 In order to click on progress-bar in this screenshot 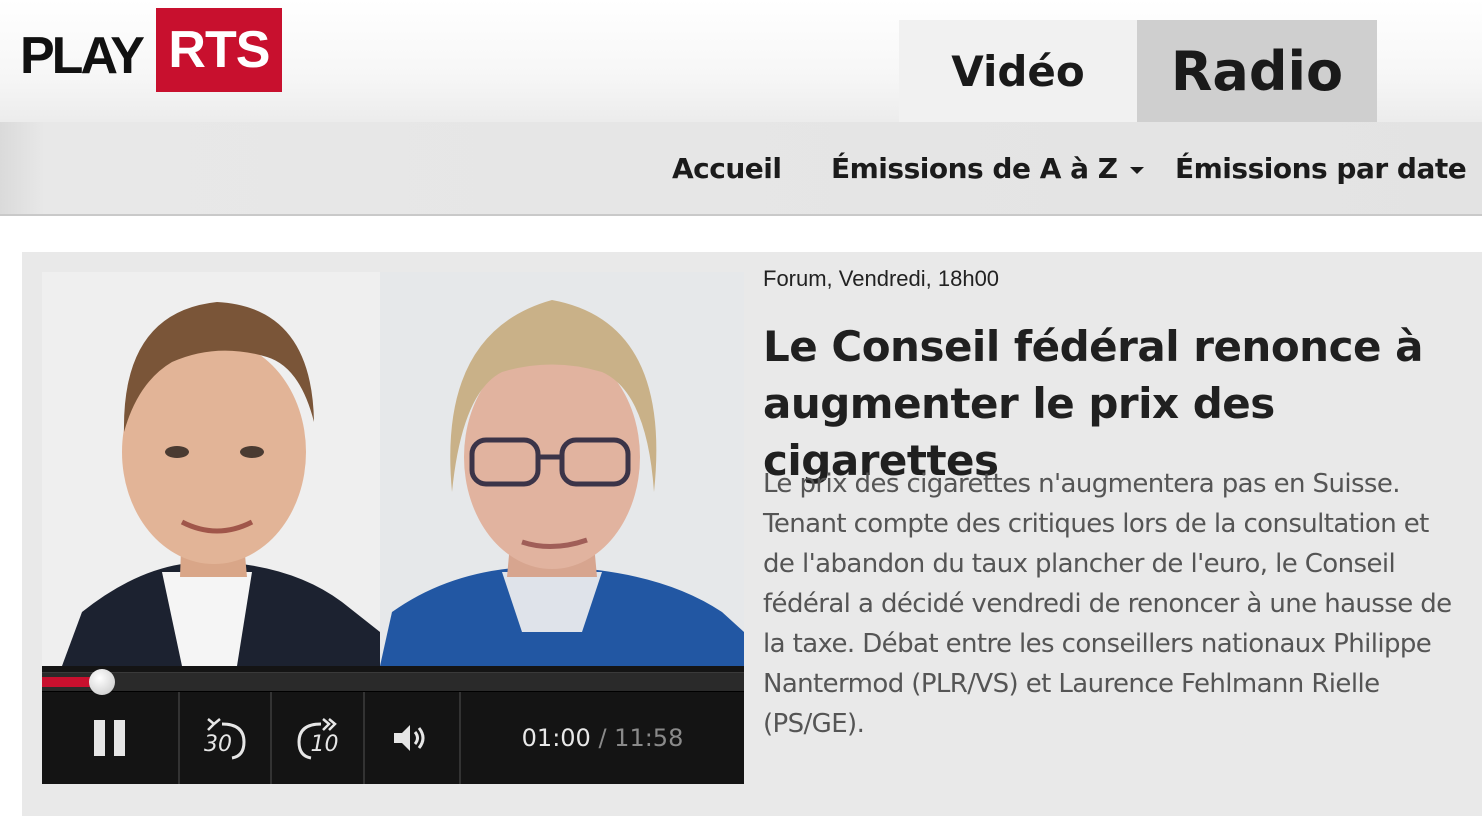, I will do `click(393, 682)`.